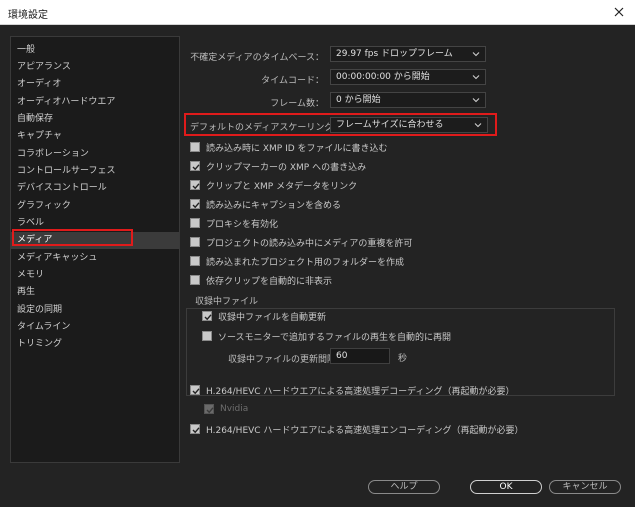  I want to click on checkbox-nvidia: Nvidia, so click(226, 409).